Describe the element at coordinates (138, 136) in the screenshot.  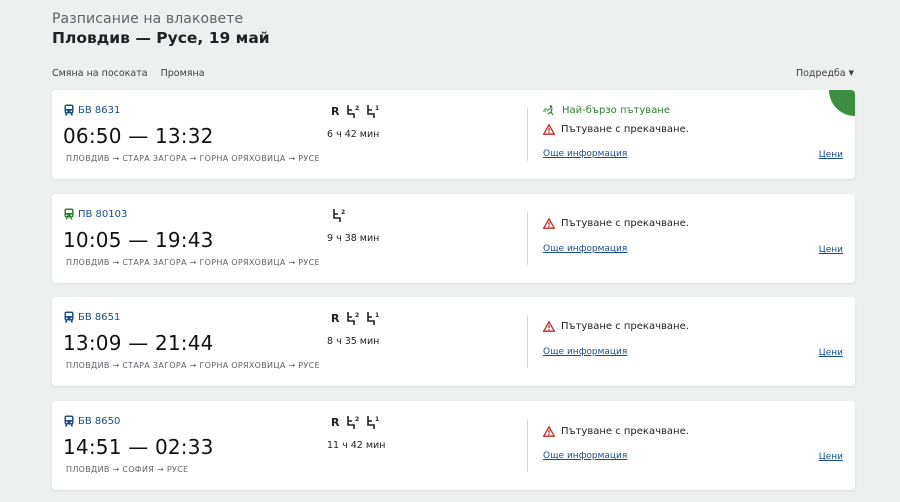
I see `train-times: 06:50 — 13:32` at that location.